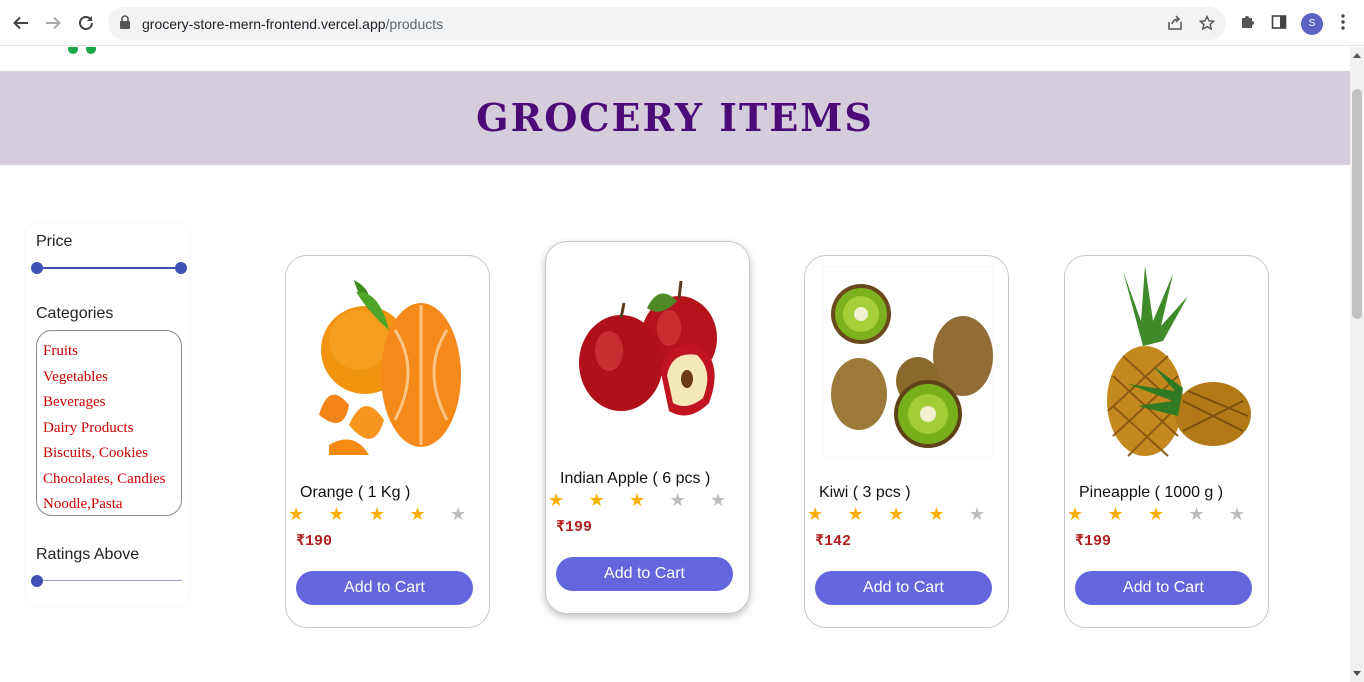  Describe the element at coordinates (109, 268) in the screenshot. I see `price-range-slider` at that location.